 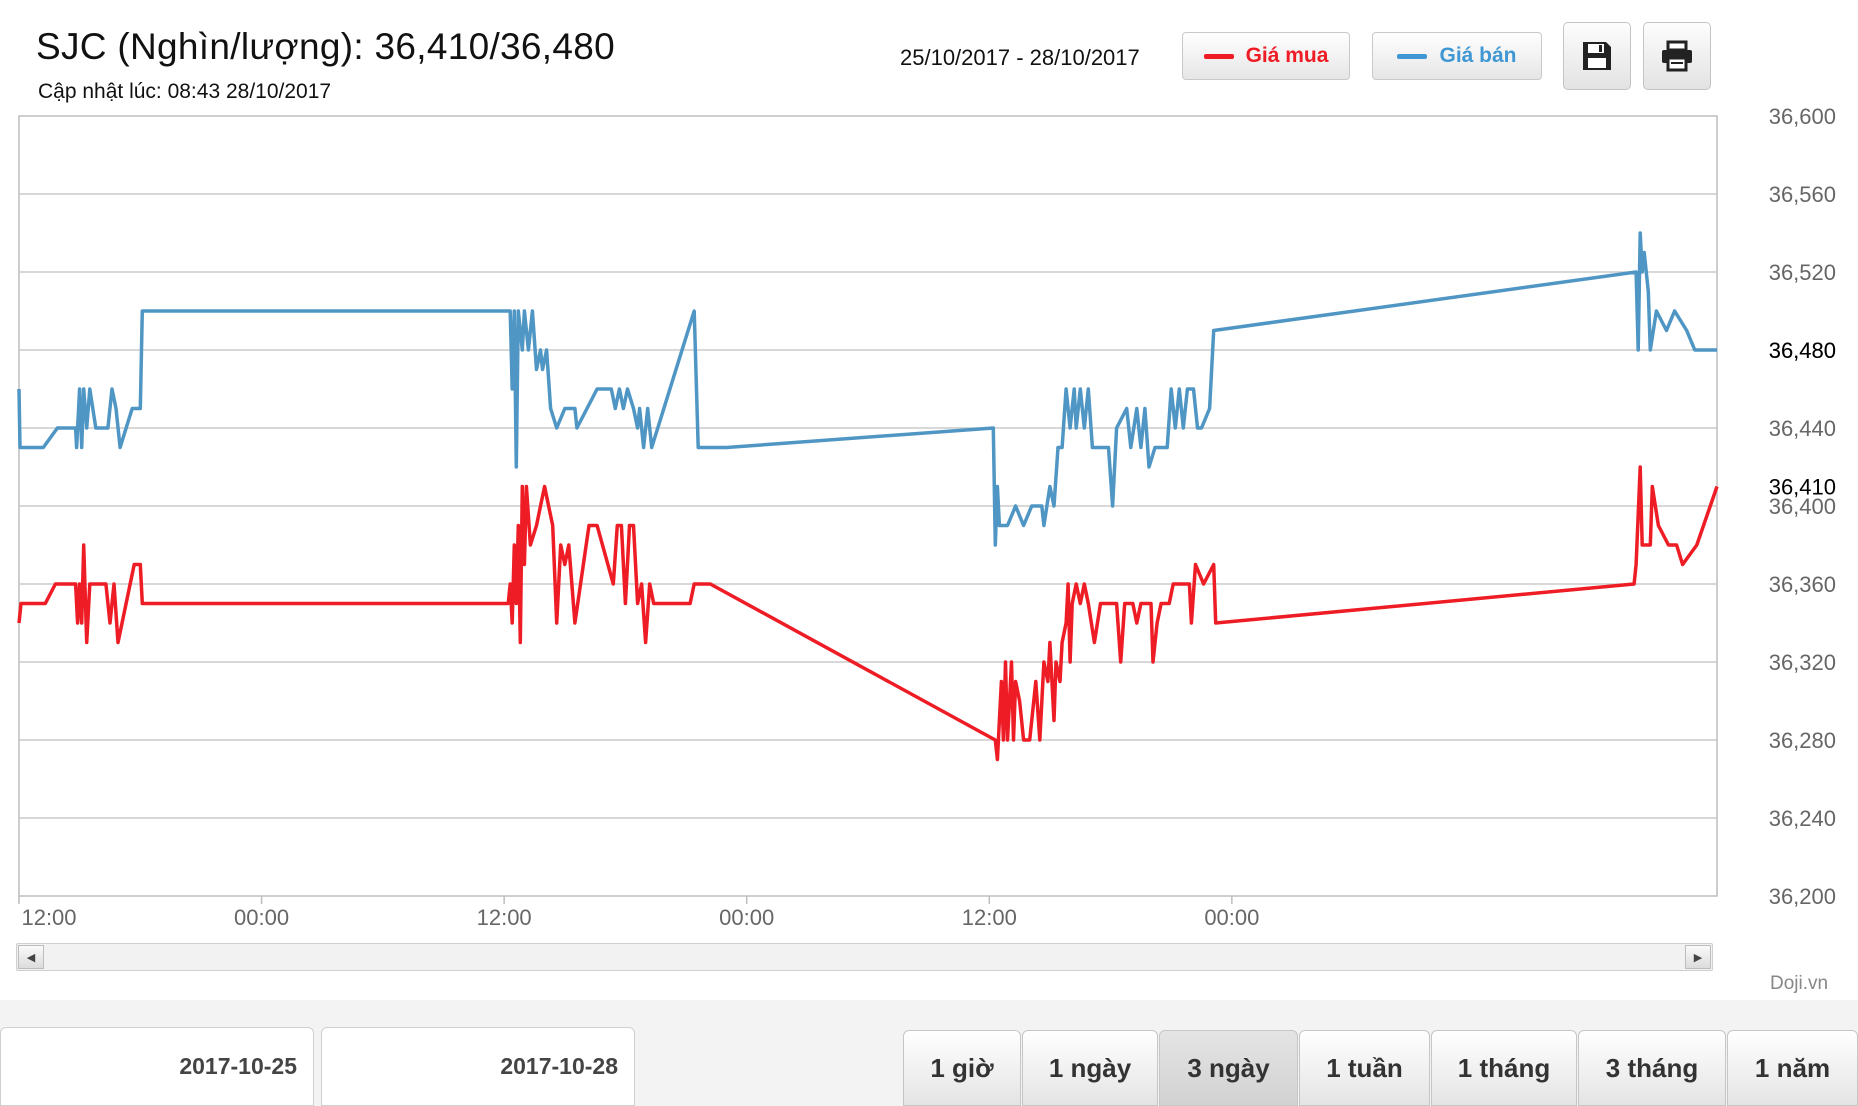 What do you see at coordinates (1698, 957) in the screenshot?
I see `scroll-right-icon: ▶` at bounding box center [1698, 957].